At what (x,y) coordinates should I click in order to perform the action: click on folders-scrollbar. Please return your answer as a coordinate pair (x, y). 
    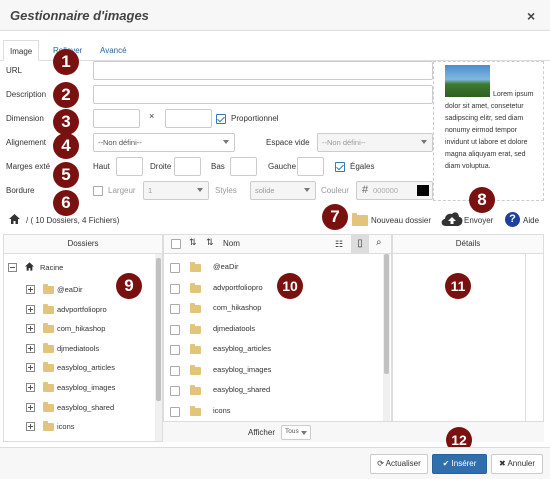
    Looking at the image, I should click on (158, 347).